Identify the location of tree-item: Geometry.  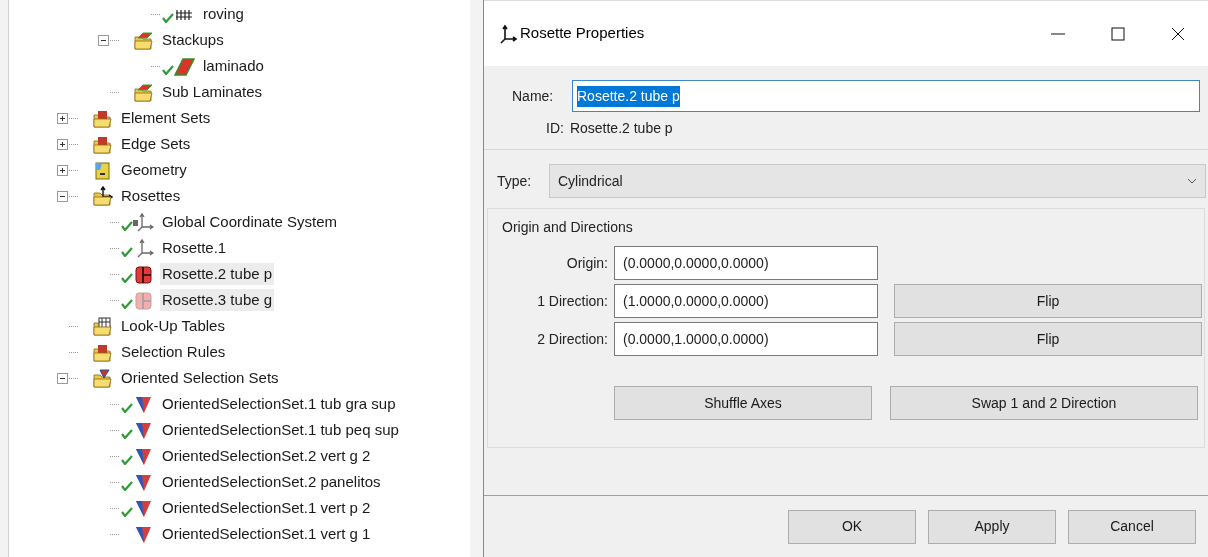
(154, 170).